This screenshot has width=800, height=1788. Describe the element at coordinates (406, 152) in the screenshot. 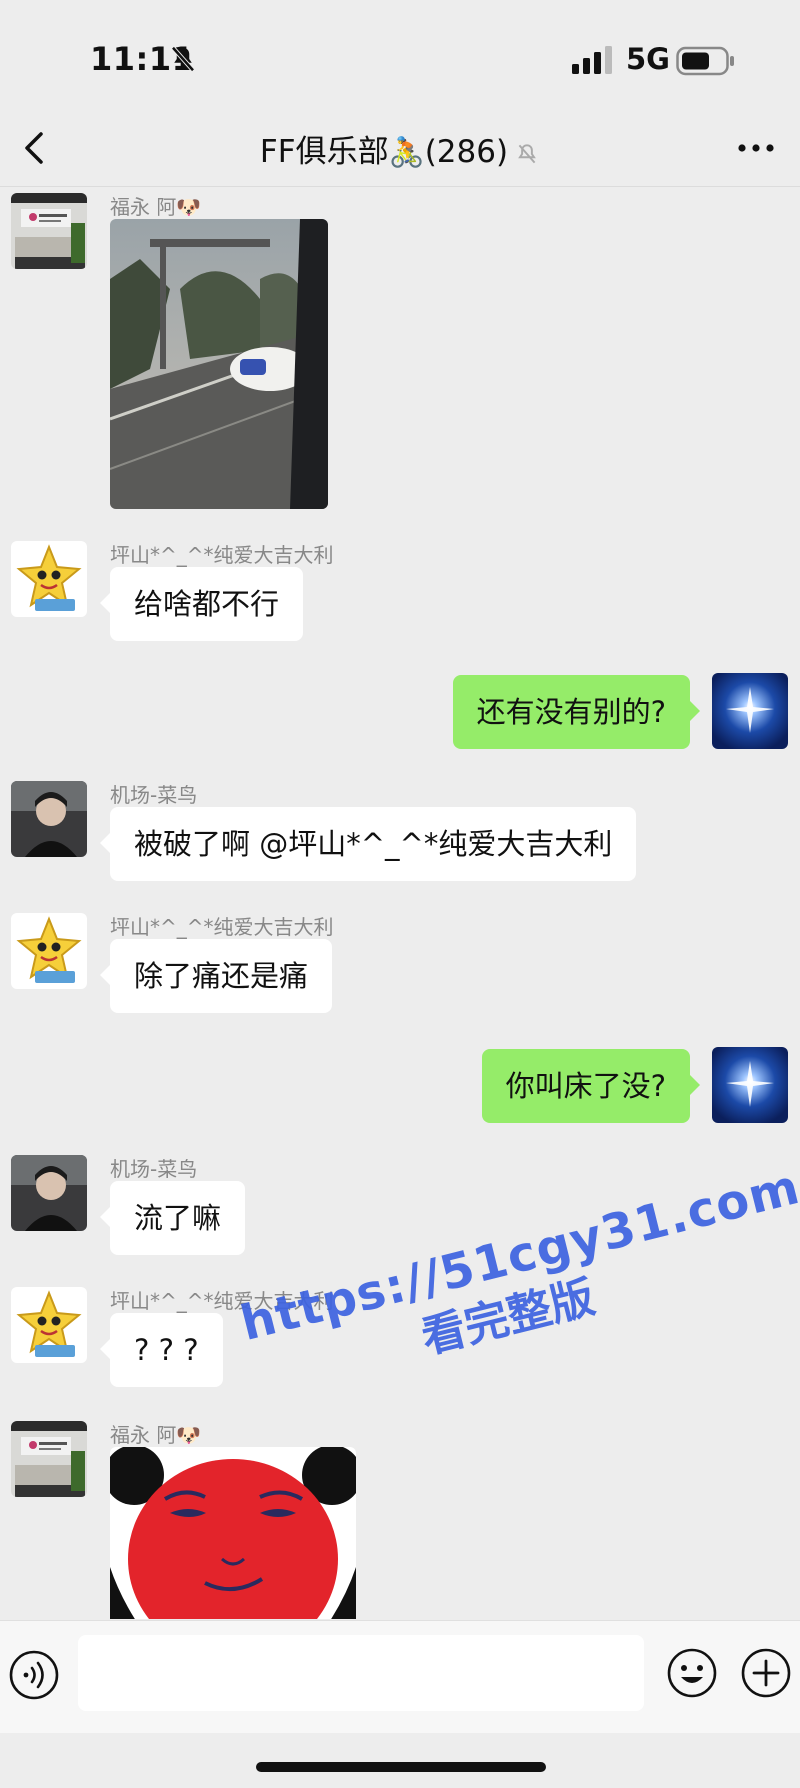

I see `cyclist-emoji: 🚴` at that location.